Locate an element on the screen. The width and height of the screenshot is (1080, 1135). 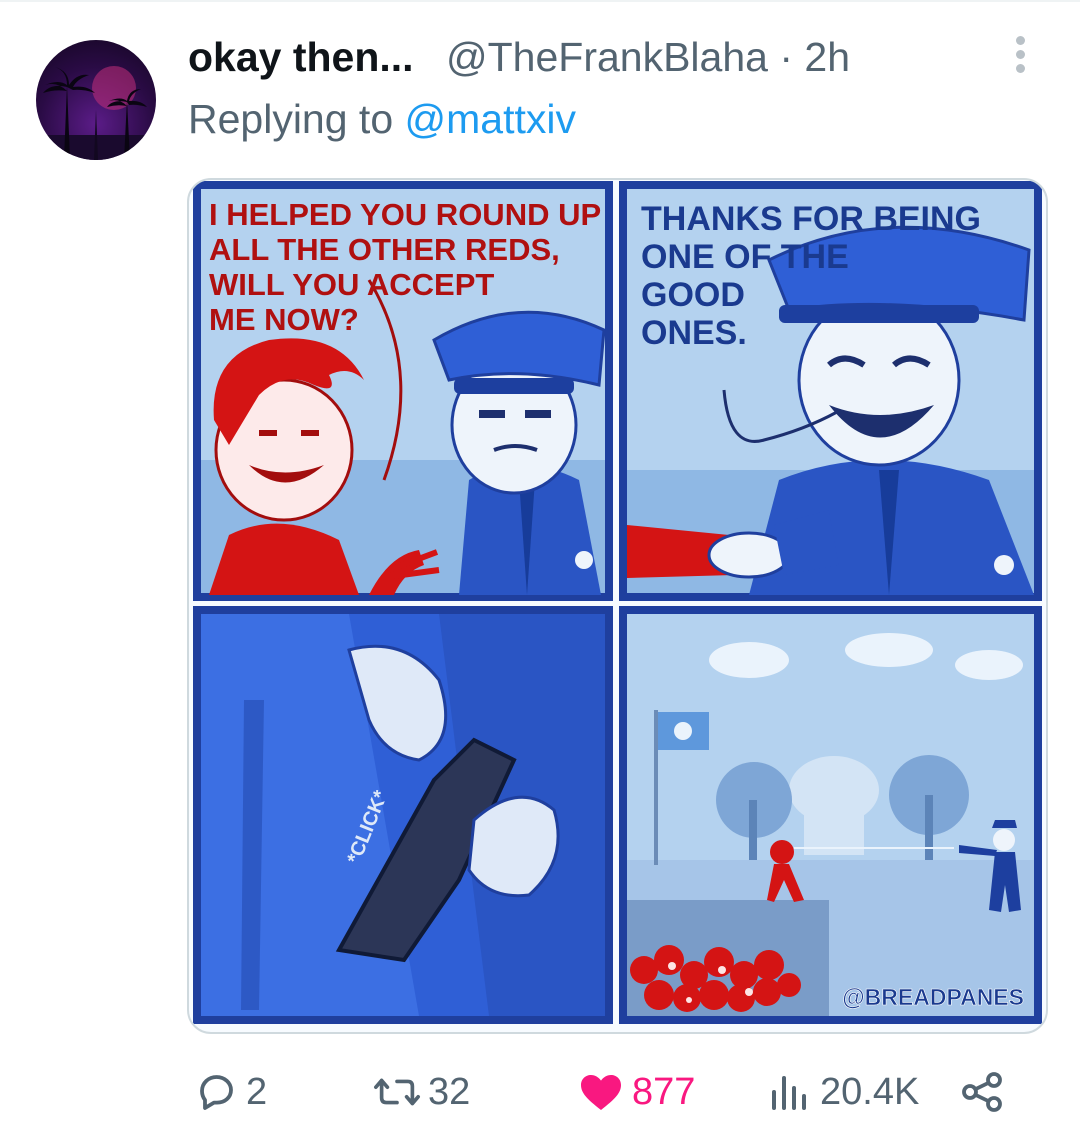
share-icon is located at coordinates (982, 1092).